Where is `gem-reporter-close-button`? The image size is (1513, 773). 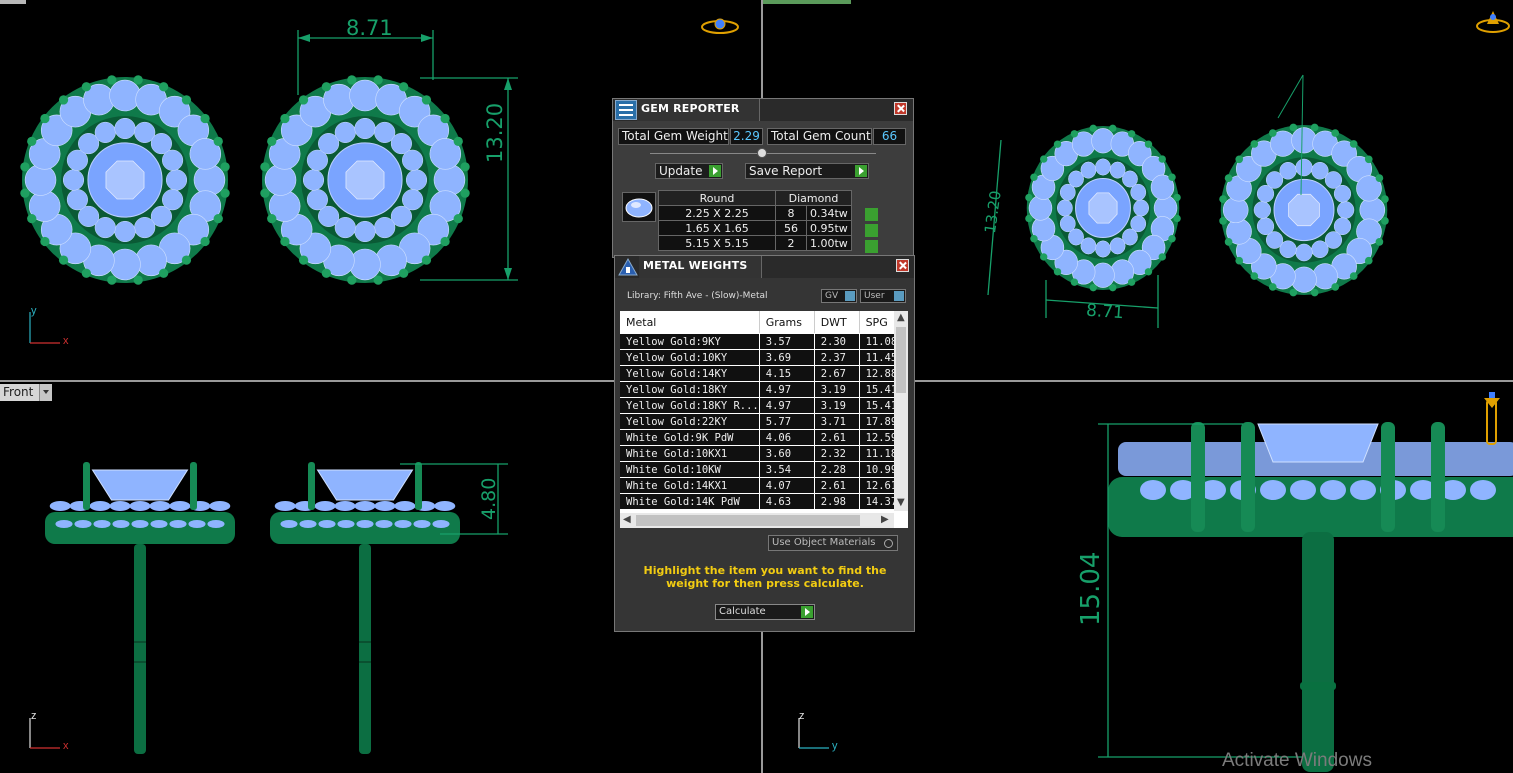 gem-reporter-close-button is located at coordinates (900, 108).